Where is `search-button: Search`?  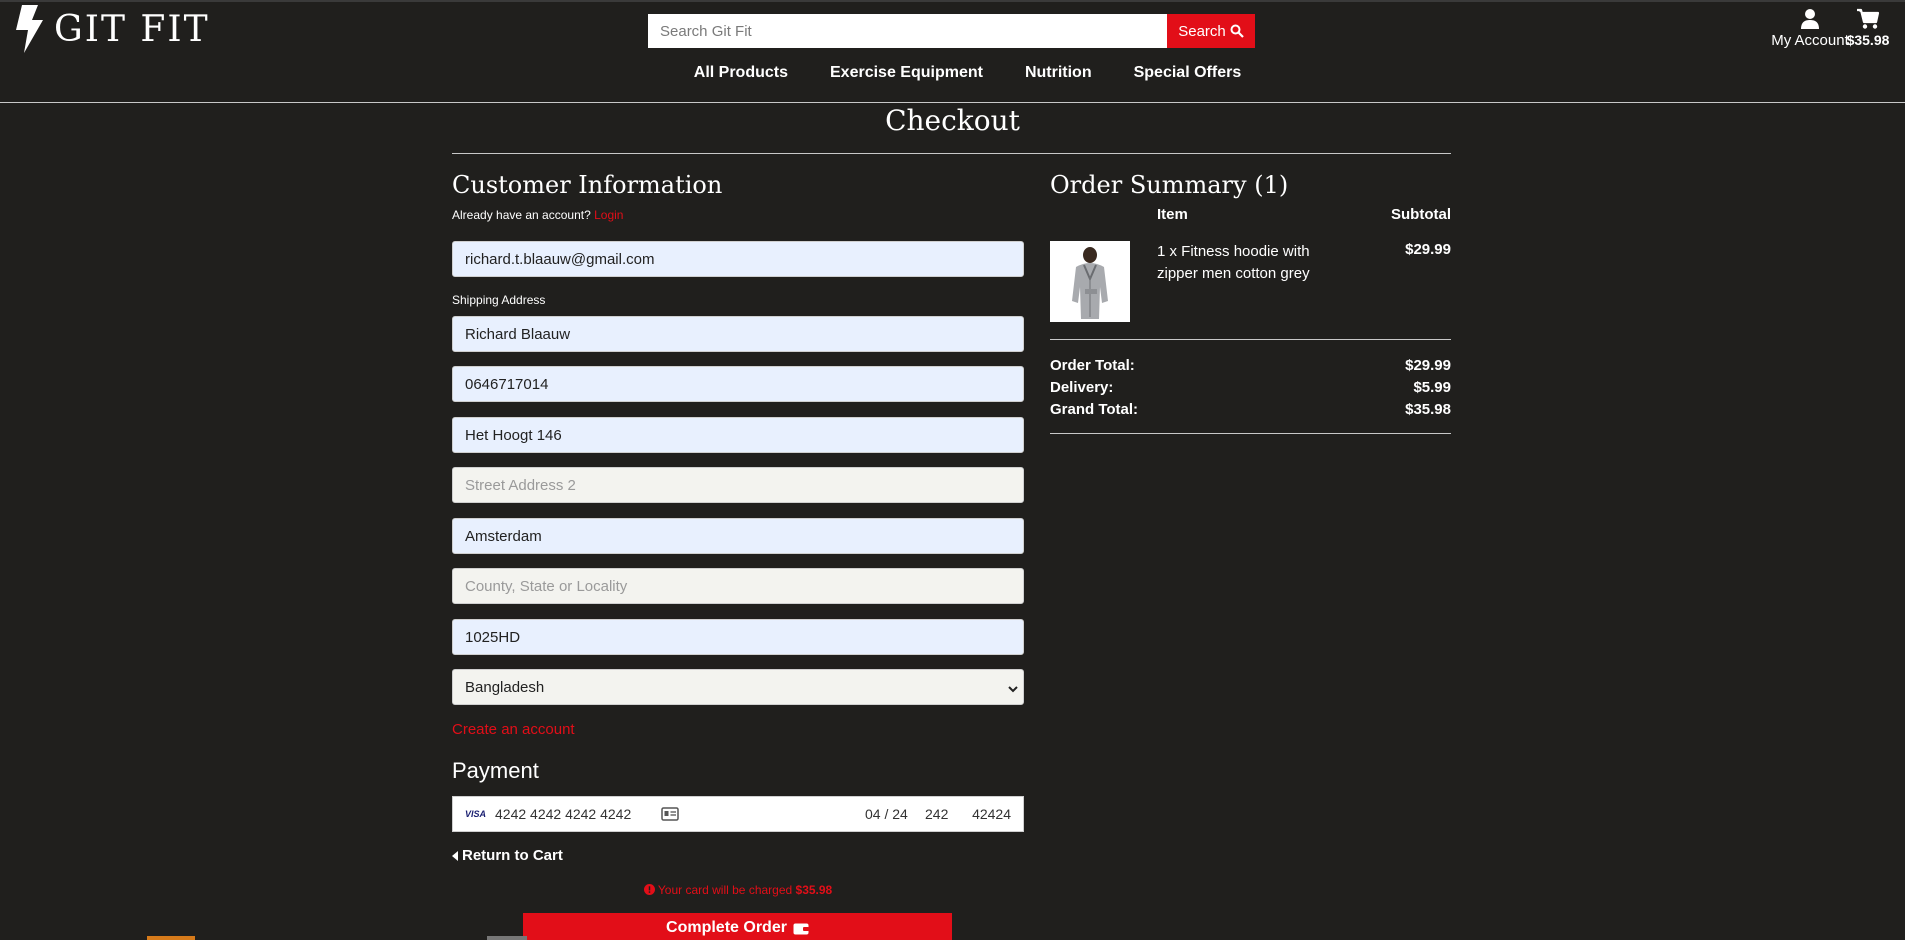
search-button: Search is located at coordinates (1211, 31).